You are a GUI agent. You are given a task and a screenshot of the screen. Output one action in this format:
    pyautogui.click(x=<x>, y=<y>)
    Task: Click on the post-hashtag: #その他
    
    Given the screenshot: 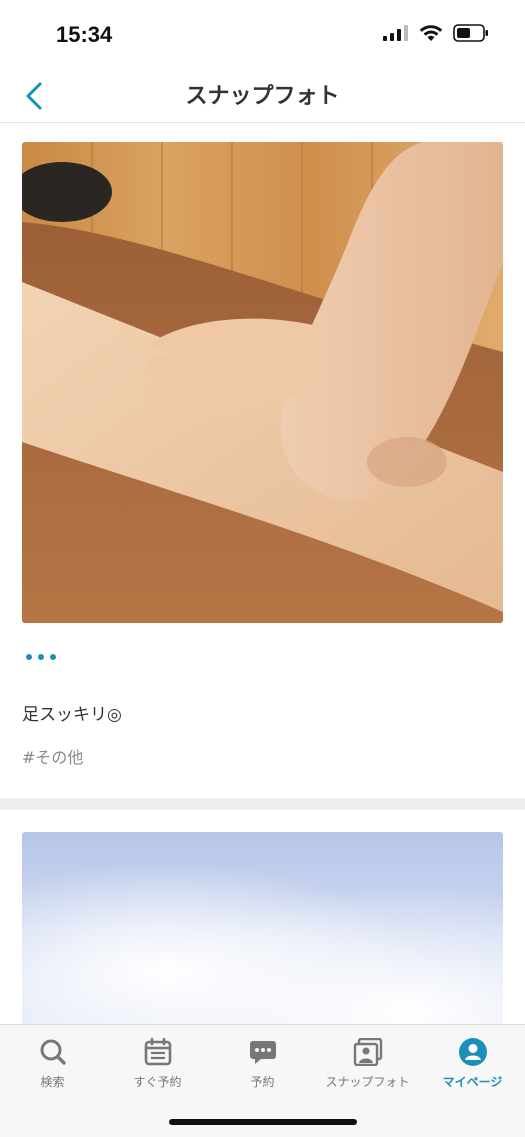 What is the action you would take?
    pyautogui.click(x=52, y=756)
    